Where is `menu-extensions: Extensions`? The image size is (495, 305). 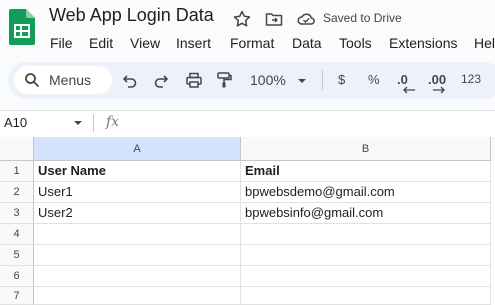 menu-extensions: Extensions is located at coordinates (423, 43).